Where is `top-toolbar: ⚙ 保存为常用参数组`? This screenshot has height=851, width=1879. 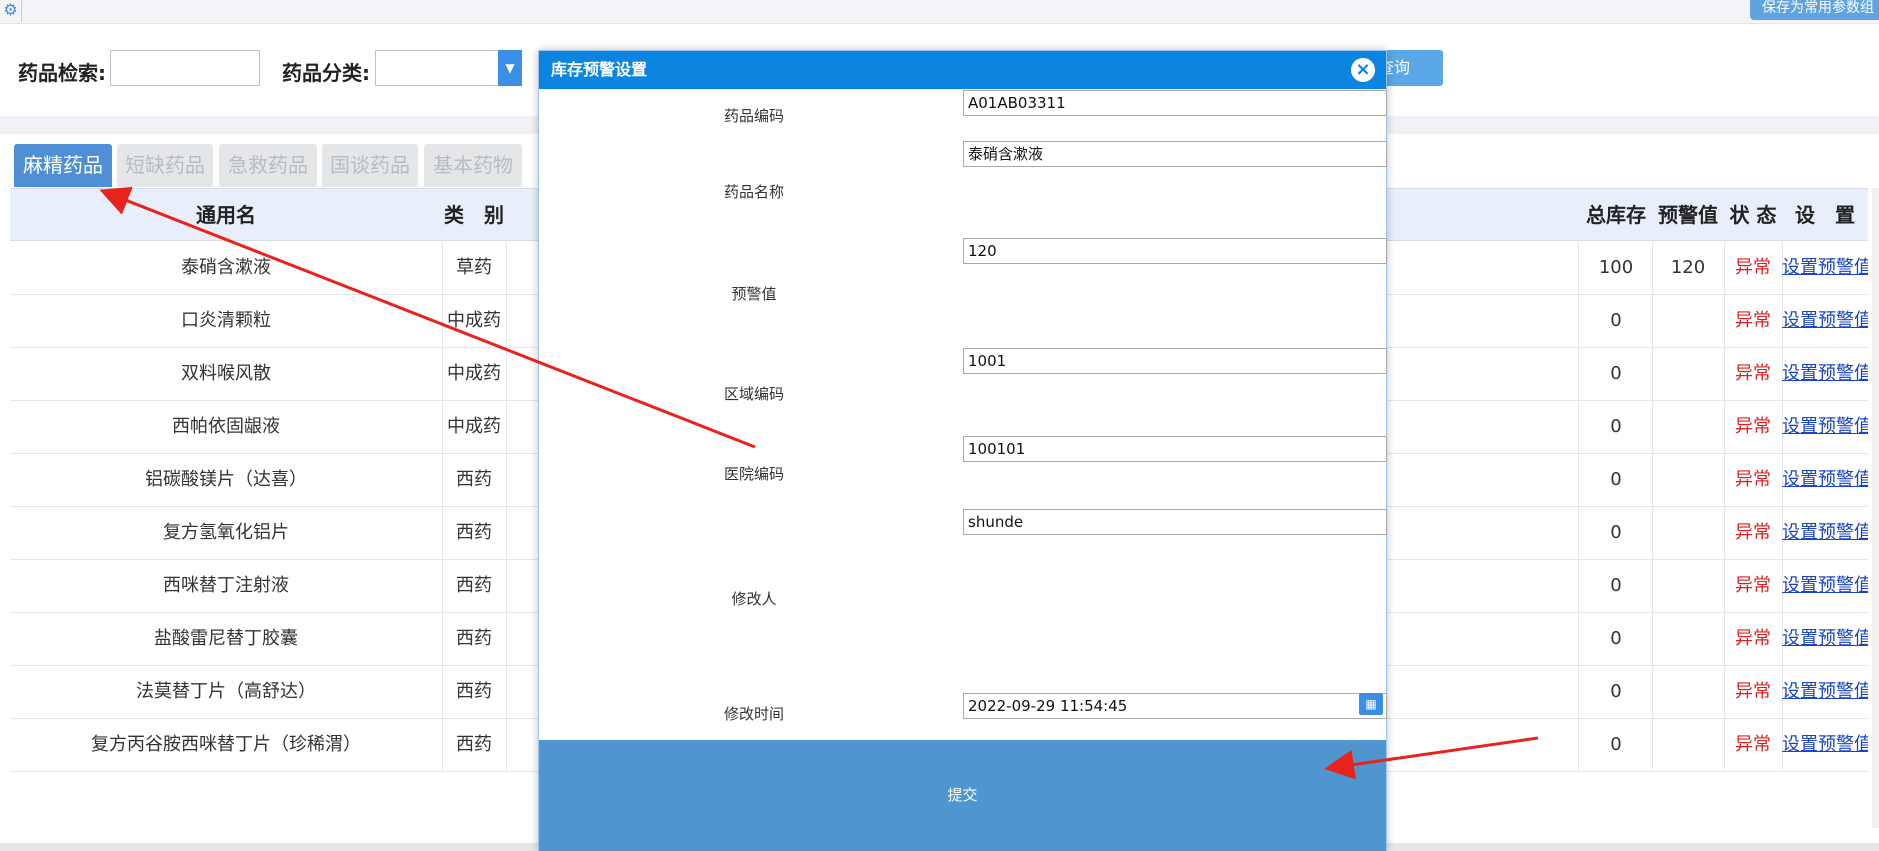
top-toolbar: ⚙ 保存为常用参数组 is located at coordinates (939, 12).